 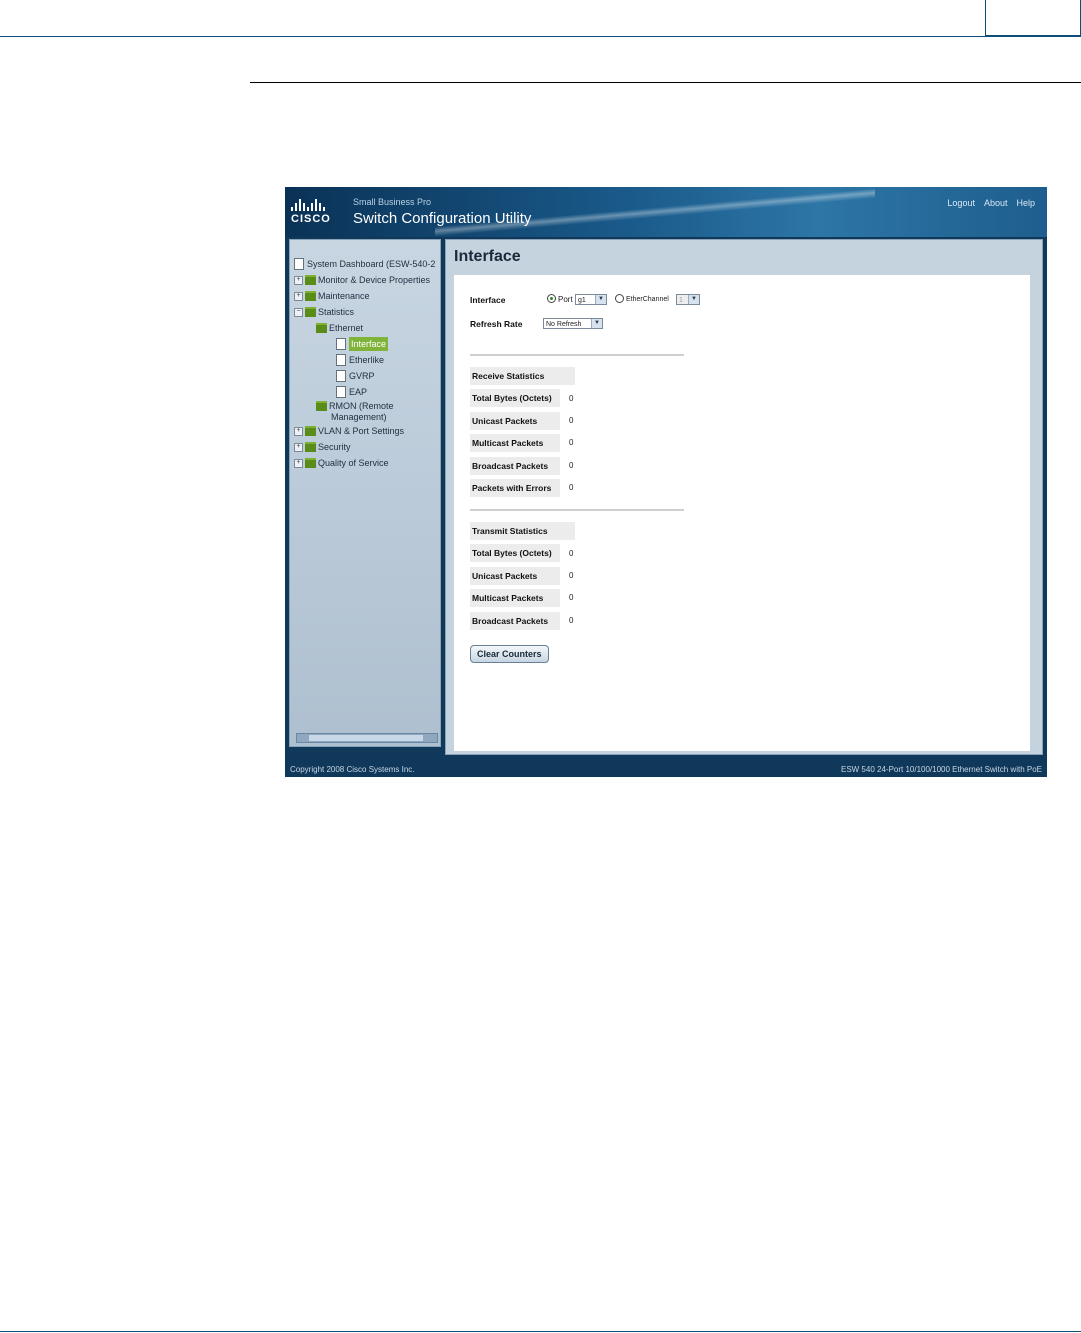 What do you see at coordinates (564, 324) in the screenshot?
I see `refresh-rate-value: No Refresh` at bounding box center [564, 324].